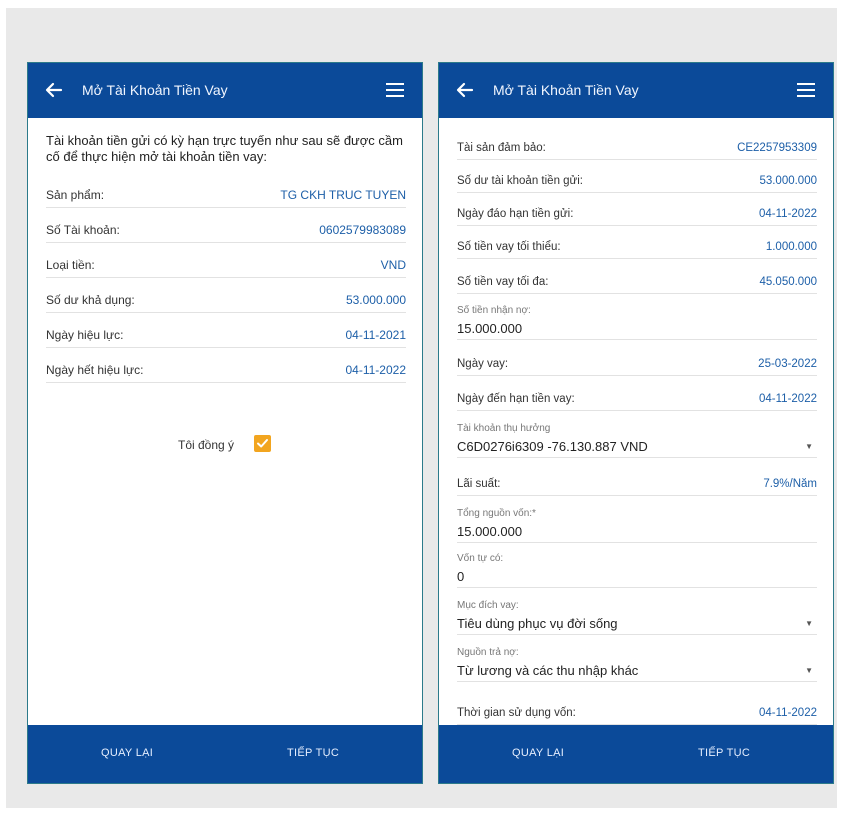 This screenshot has width=843, height=814. Describe the element at coordinates (509, 247) in the screenshot. I see `row-label: Số tiền vay tối thiểu:` at that location.